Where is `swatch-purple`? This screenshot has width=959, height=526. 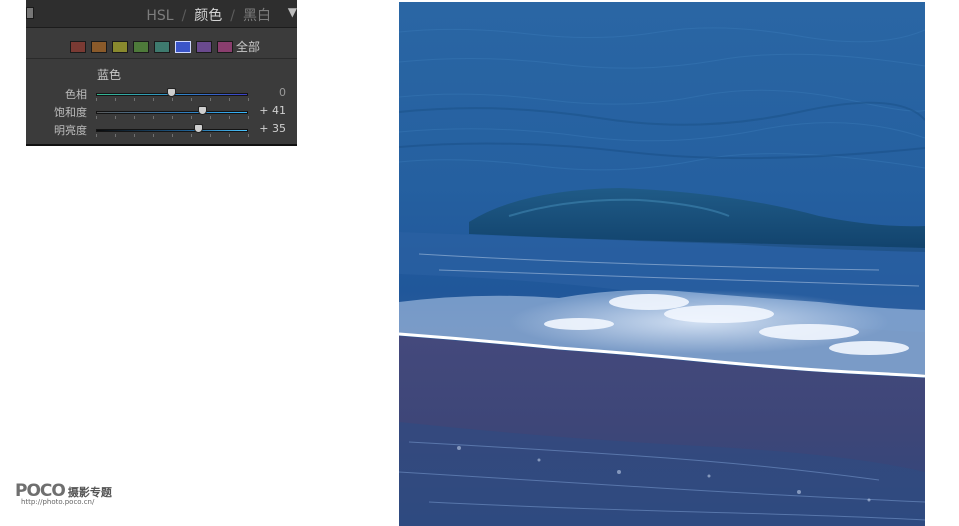 swatch-purple is located at coordinates (204, 46).